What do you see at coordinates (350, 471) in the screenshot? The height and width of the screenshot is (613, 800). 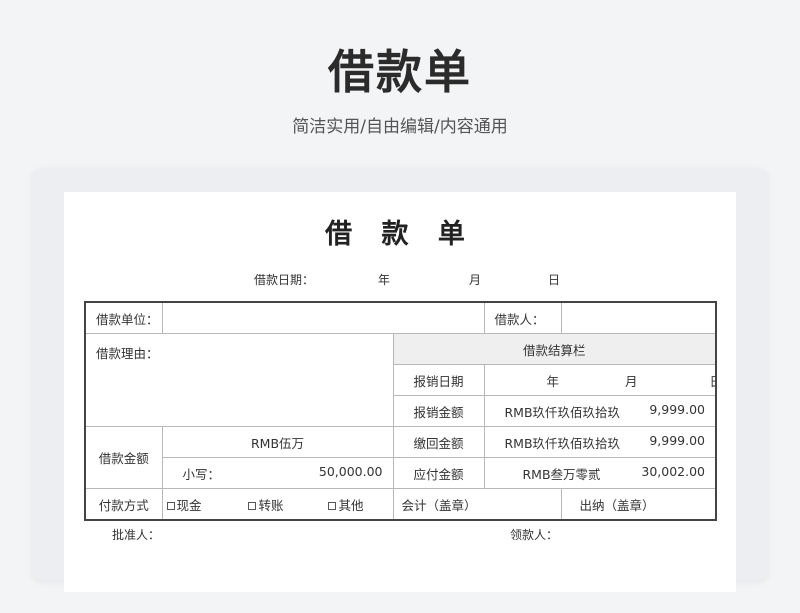 I see `loan-amount-small-value: 50,000.00` at bounding box center [350, 471].